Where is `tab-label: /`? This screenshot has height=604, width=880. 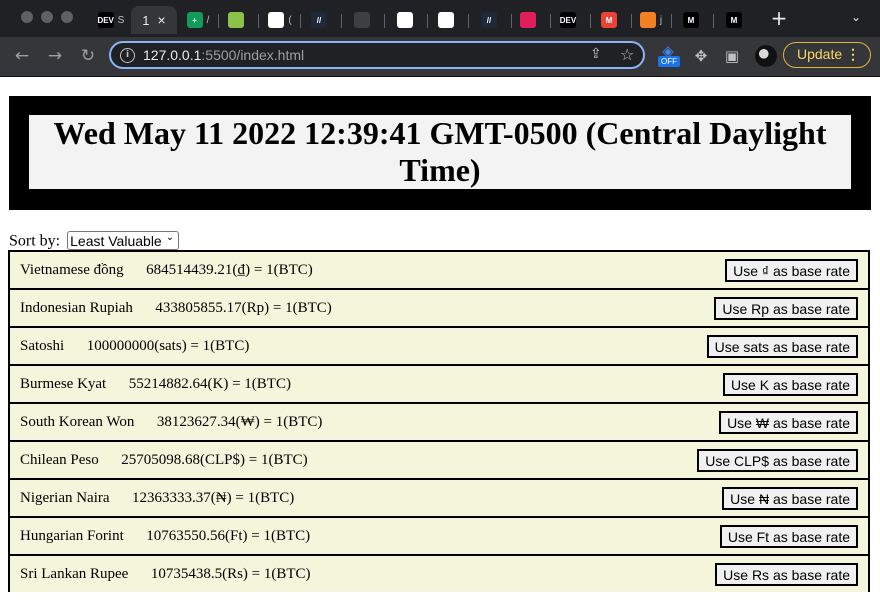 tab-label: / is located at coordinates (208, 20).